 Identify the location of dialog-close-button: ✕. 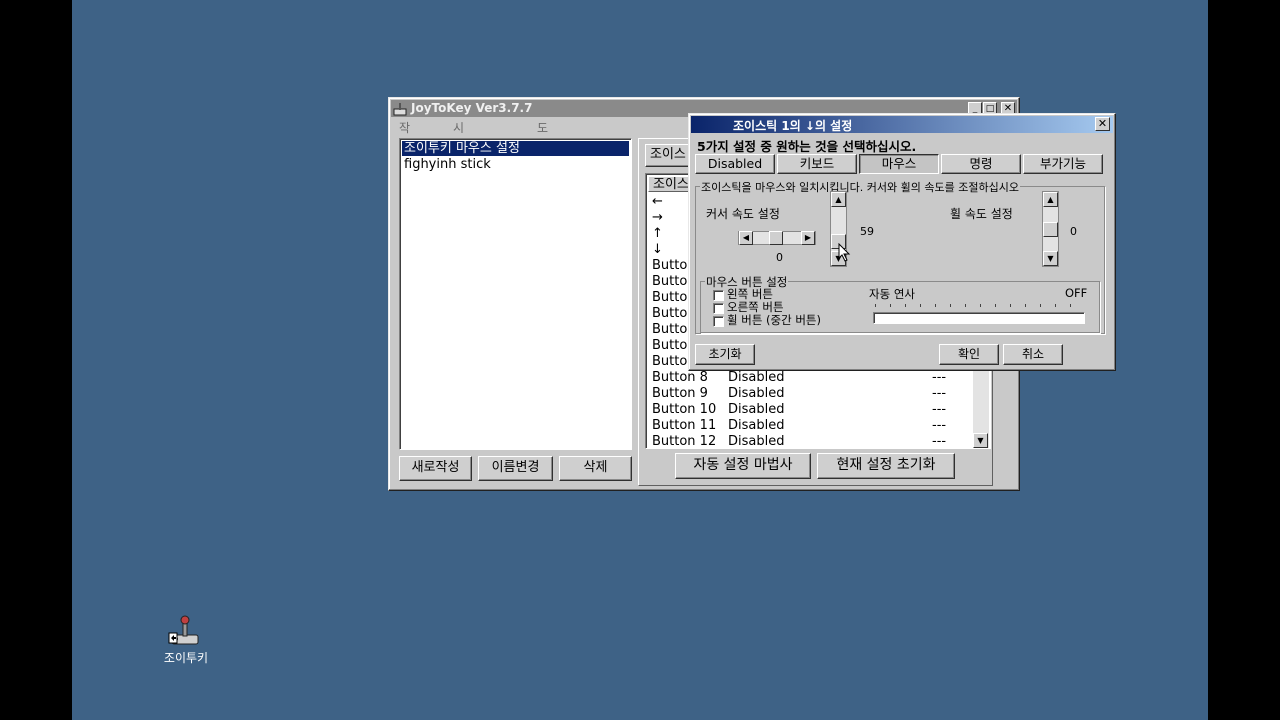
(1102, 124).